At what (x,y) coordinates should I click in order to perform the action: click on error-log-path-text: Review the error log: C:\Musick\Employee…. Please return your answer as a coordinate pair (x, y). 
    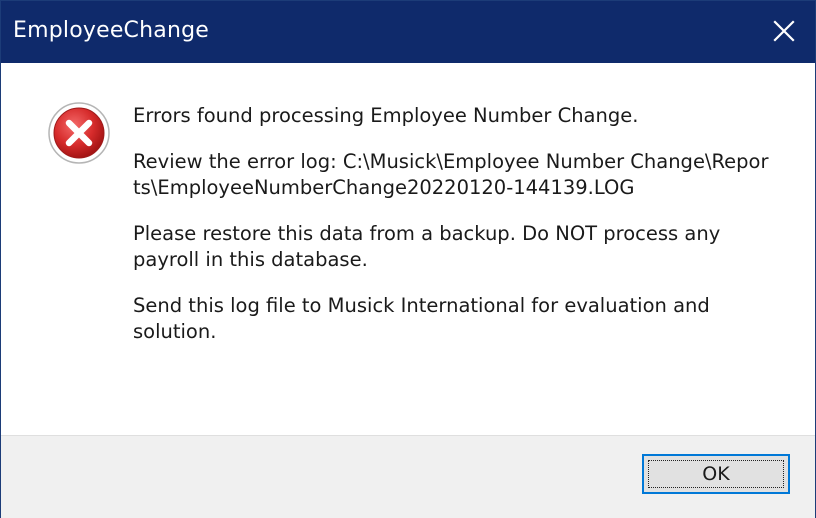
    Looking at the image, I should click on (451, 174).